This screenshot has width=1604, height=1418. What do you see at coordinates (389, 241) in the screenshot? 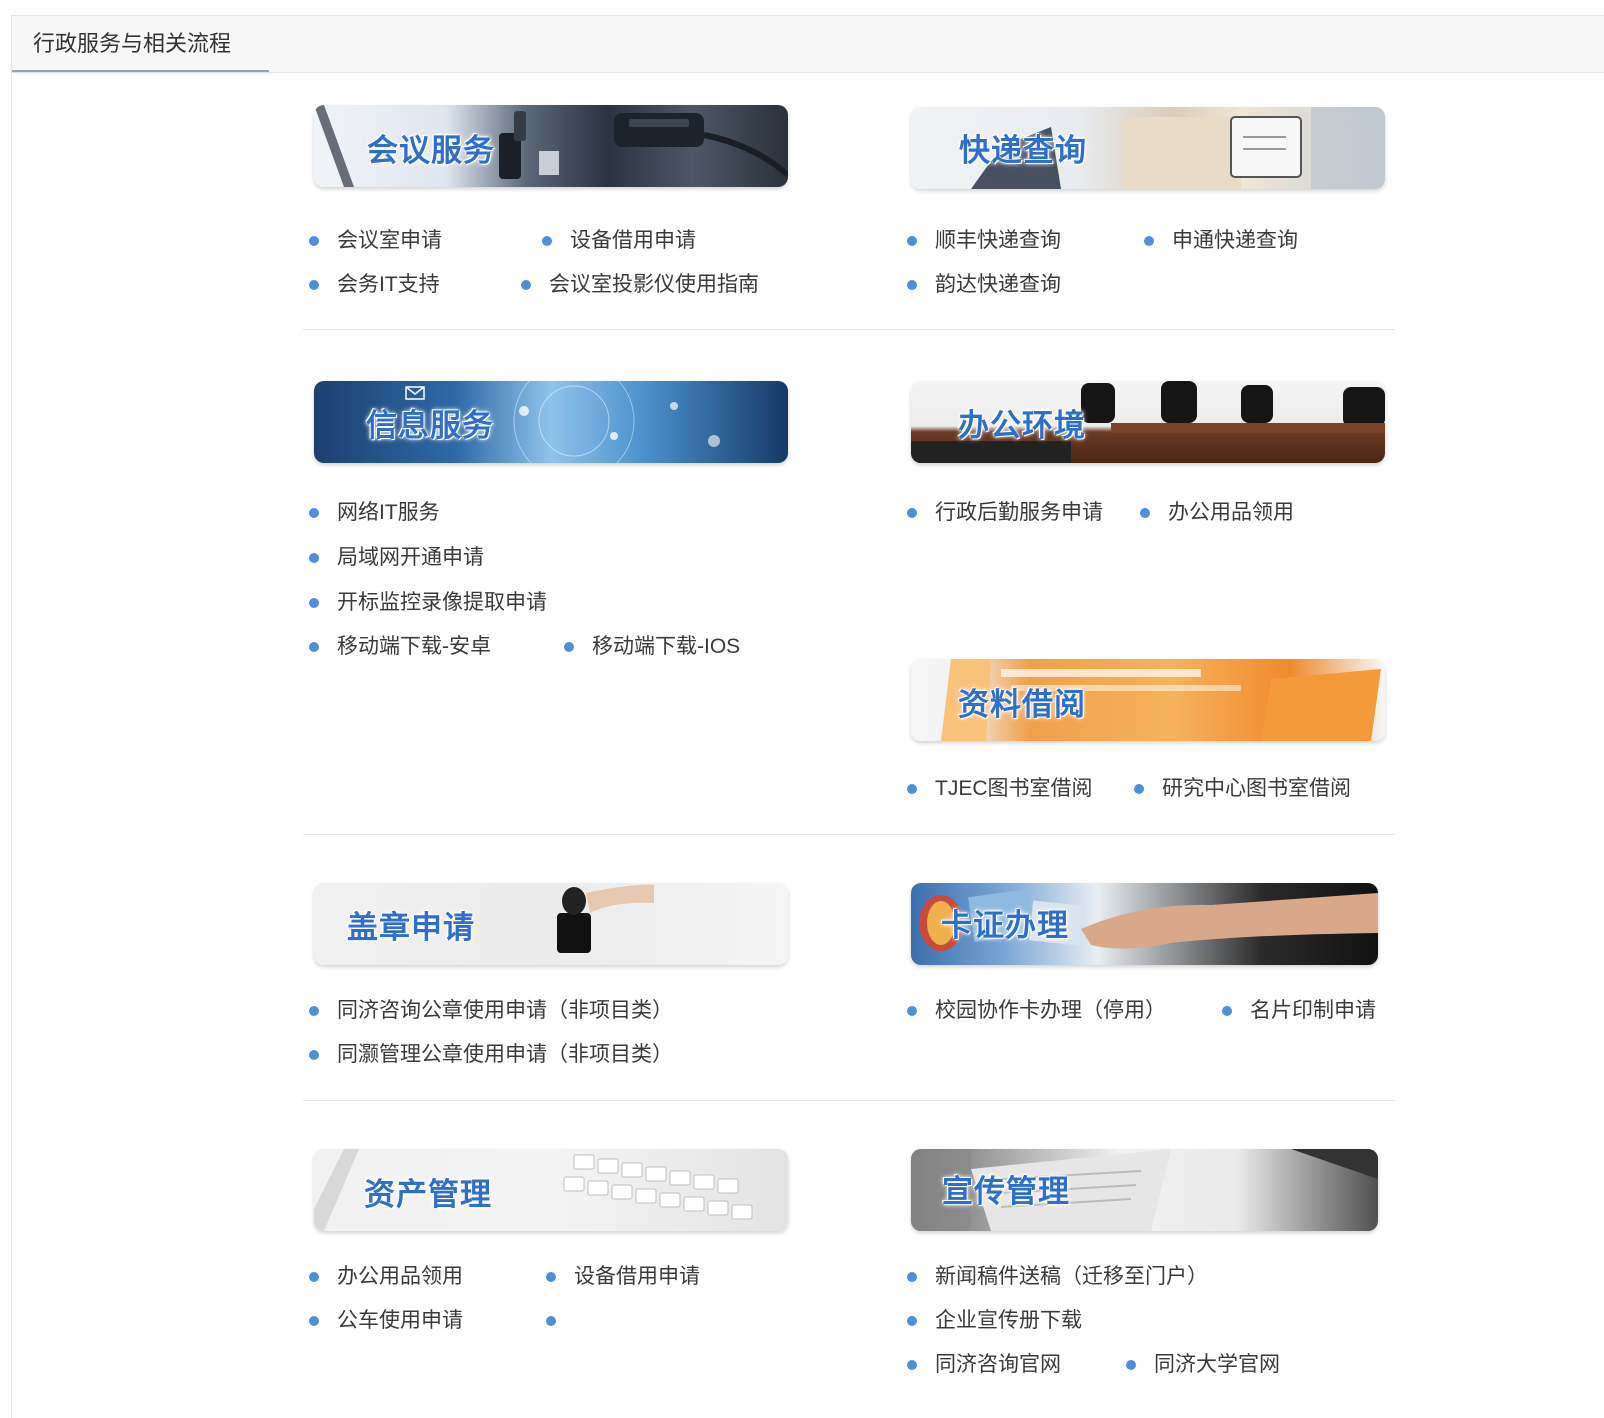
I see `link-label: 会议室申请` at bounding box center [389, 241].